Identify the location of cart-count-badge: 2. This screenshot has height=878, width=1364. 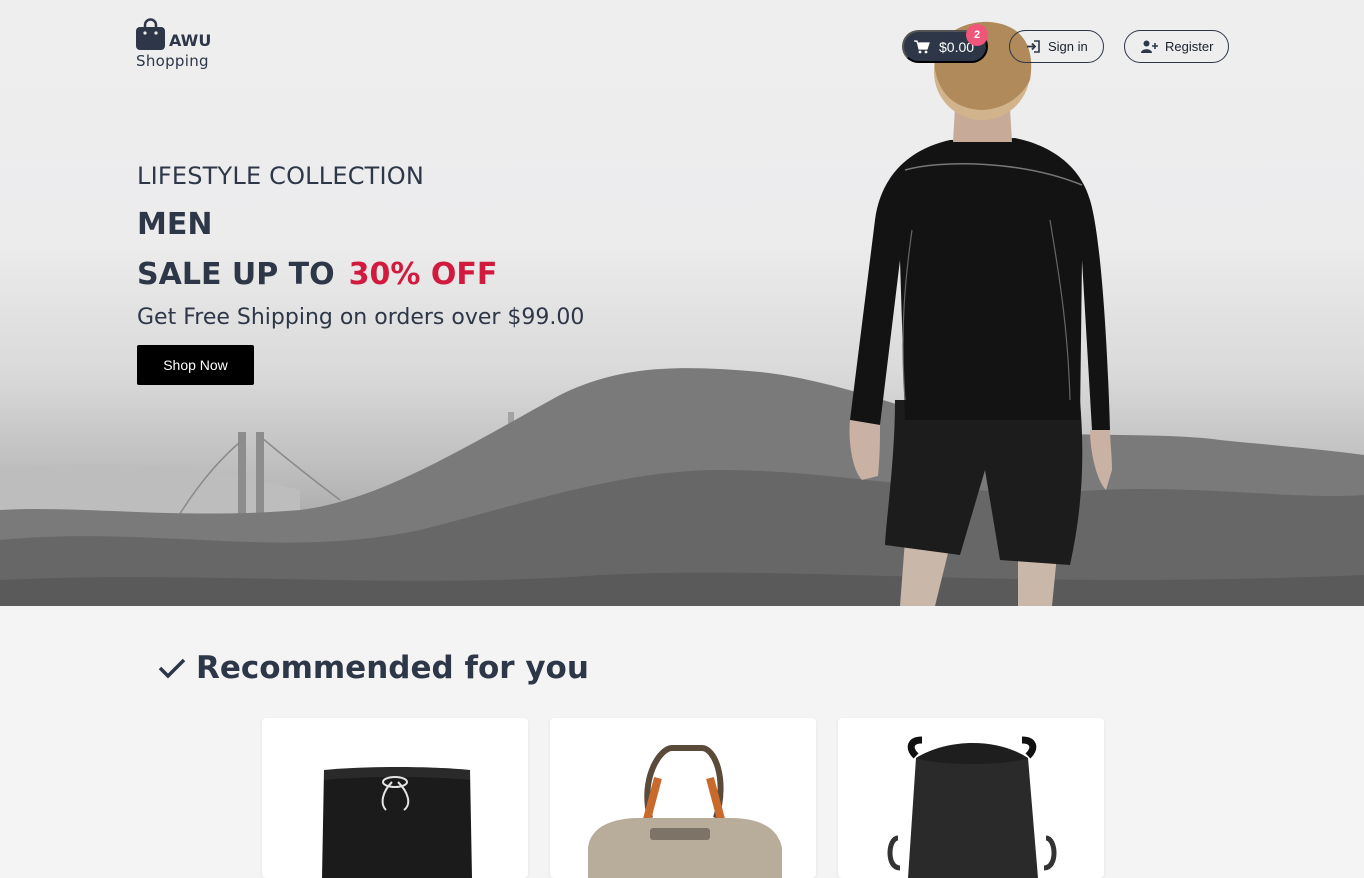
(977, 35).